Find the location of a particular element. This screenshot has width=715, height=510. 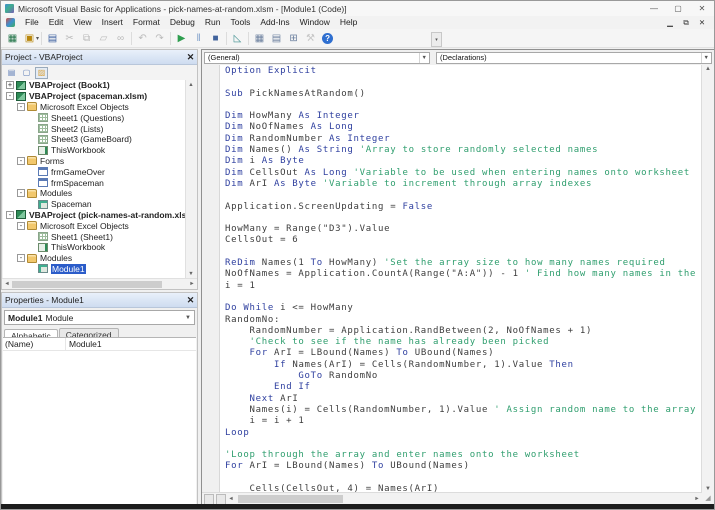

code-line: Dim HowMany As Integer is located at coordinates (292, 116).